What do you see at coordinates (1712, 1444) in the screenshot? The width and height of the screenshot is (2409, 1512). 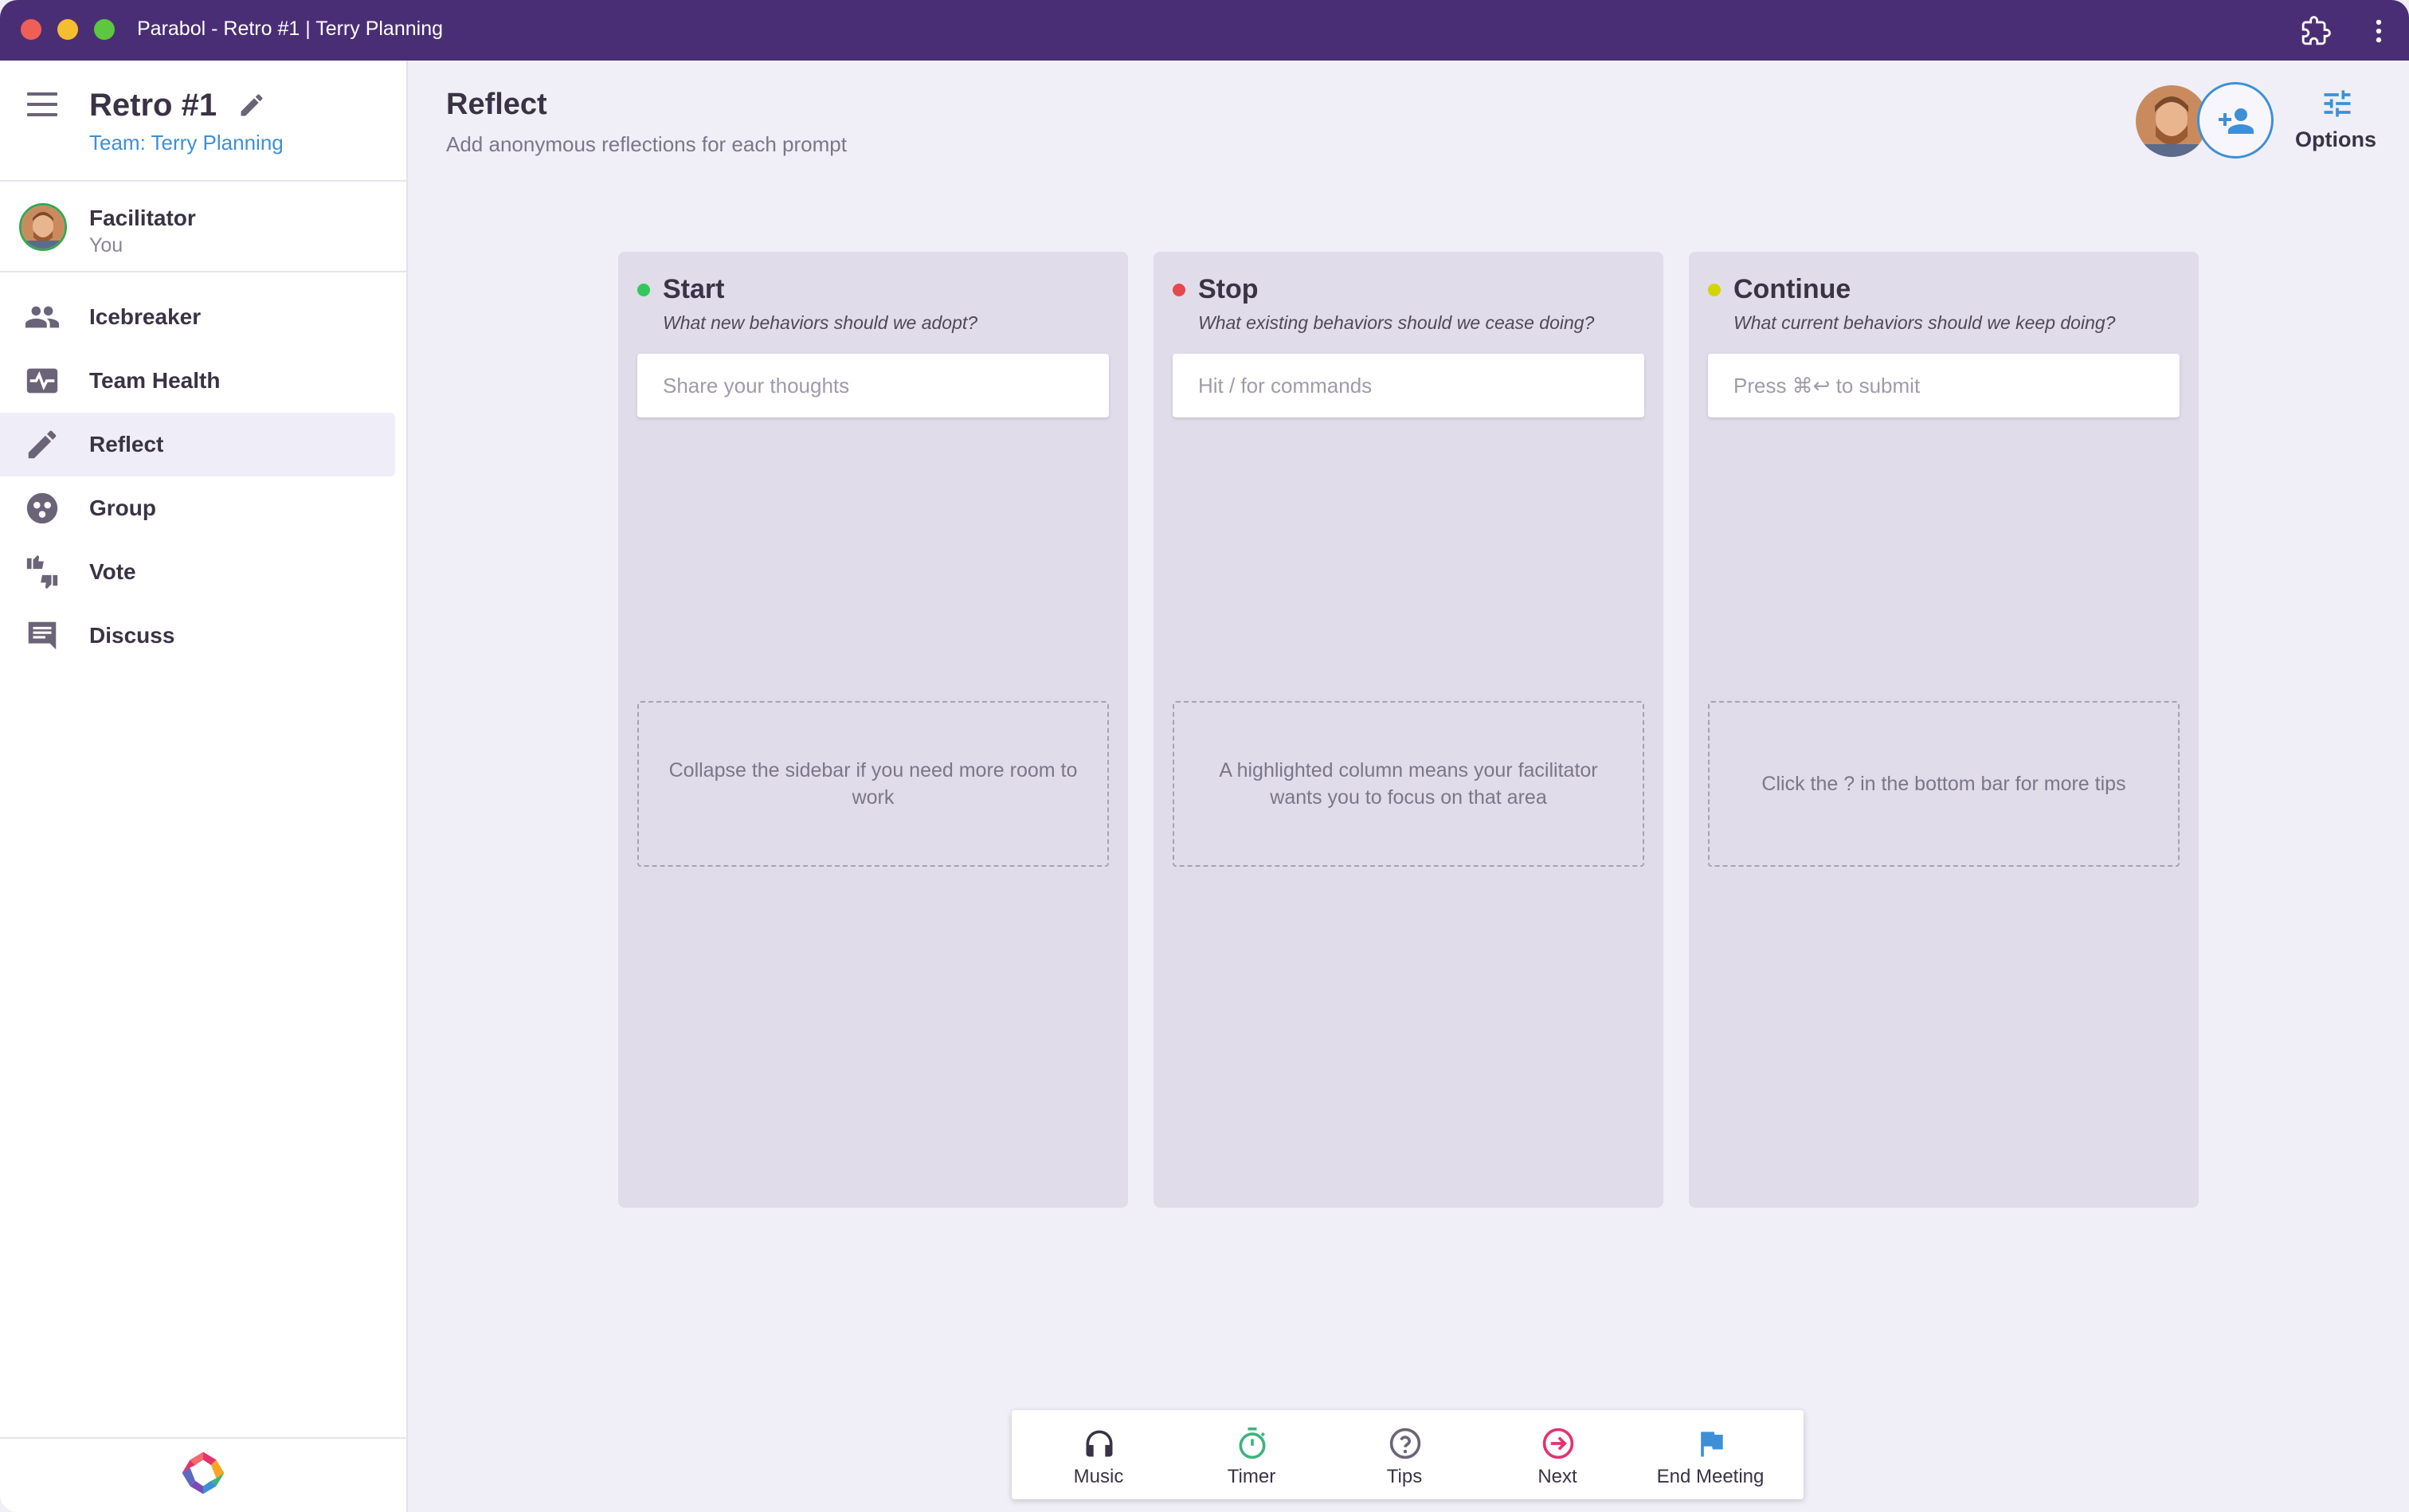 I see `flag-icon` at bounding box center [1712, 1444].